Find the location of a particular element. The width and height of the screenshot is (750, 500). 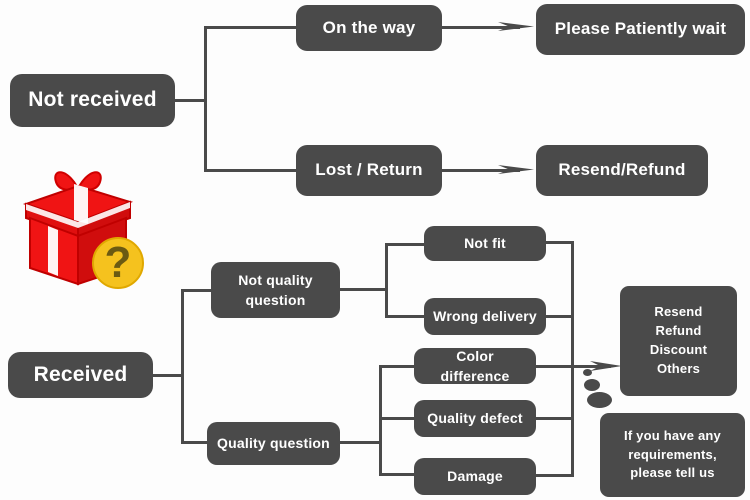

node-wrong-delivery-label: Wrong delivery is located at coordinates (485, 316).